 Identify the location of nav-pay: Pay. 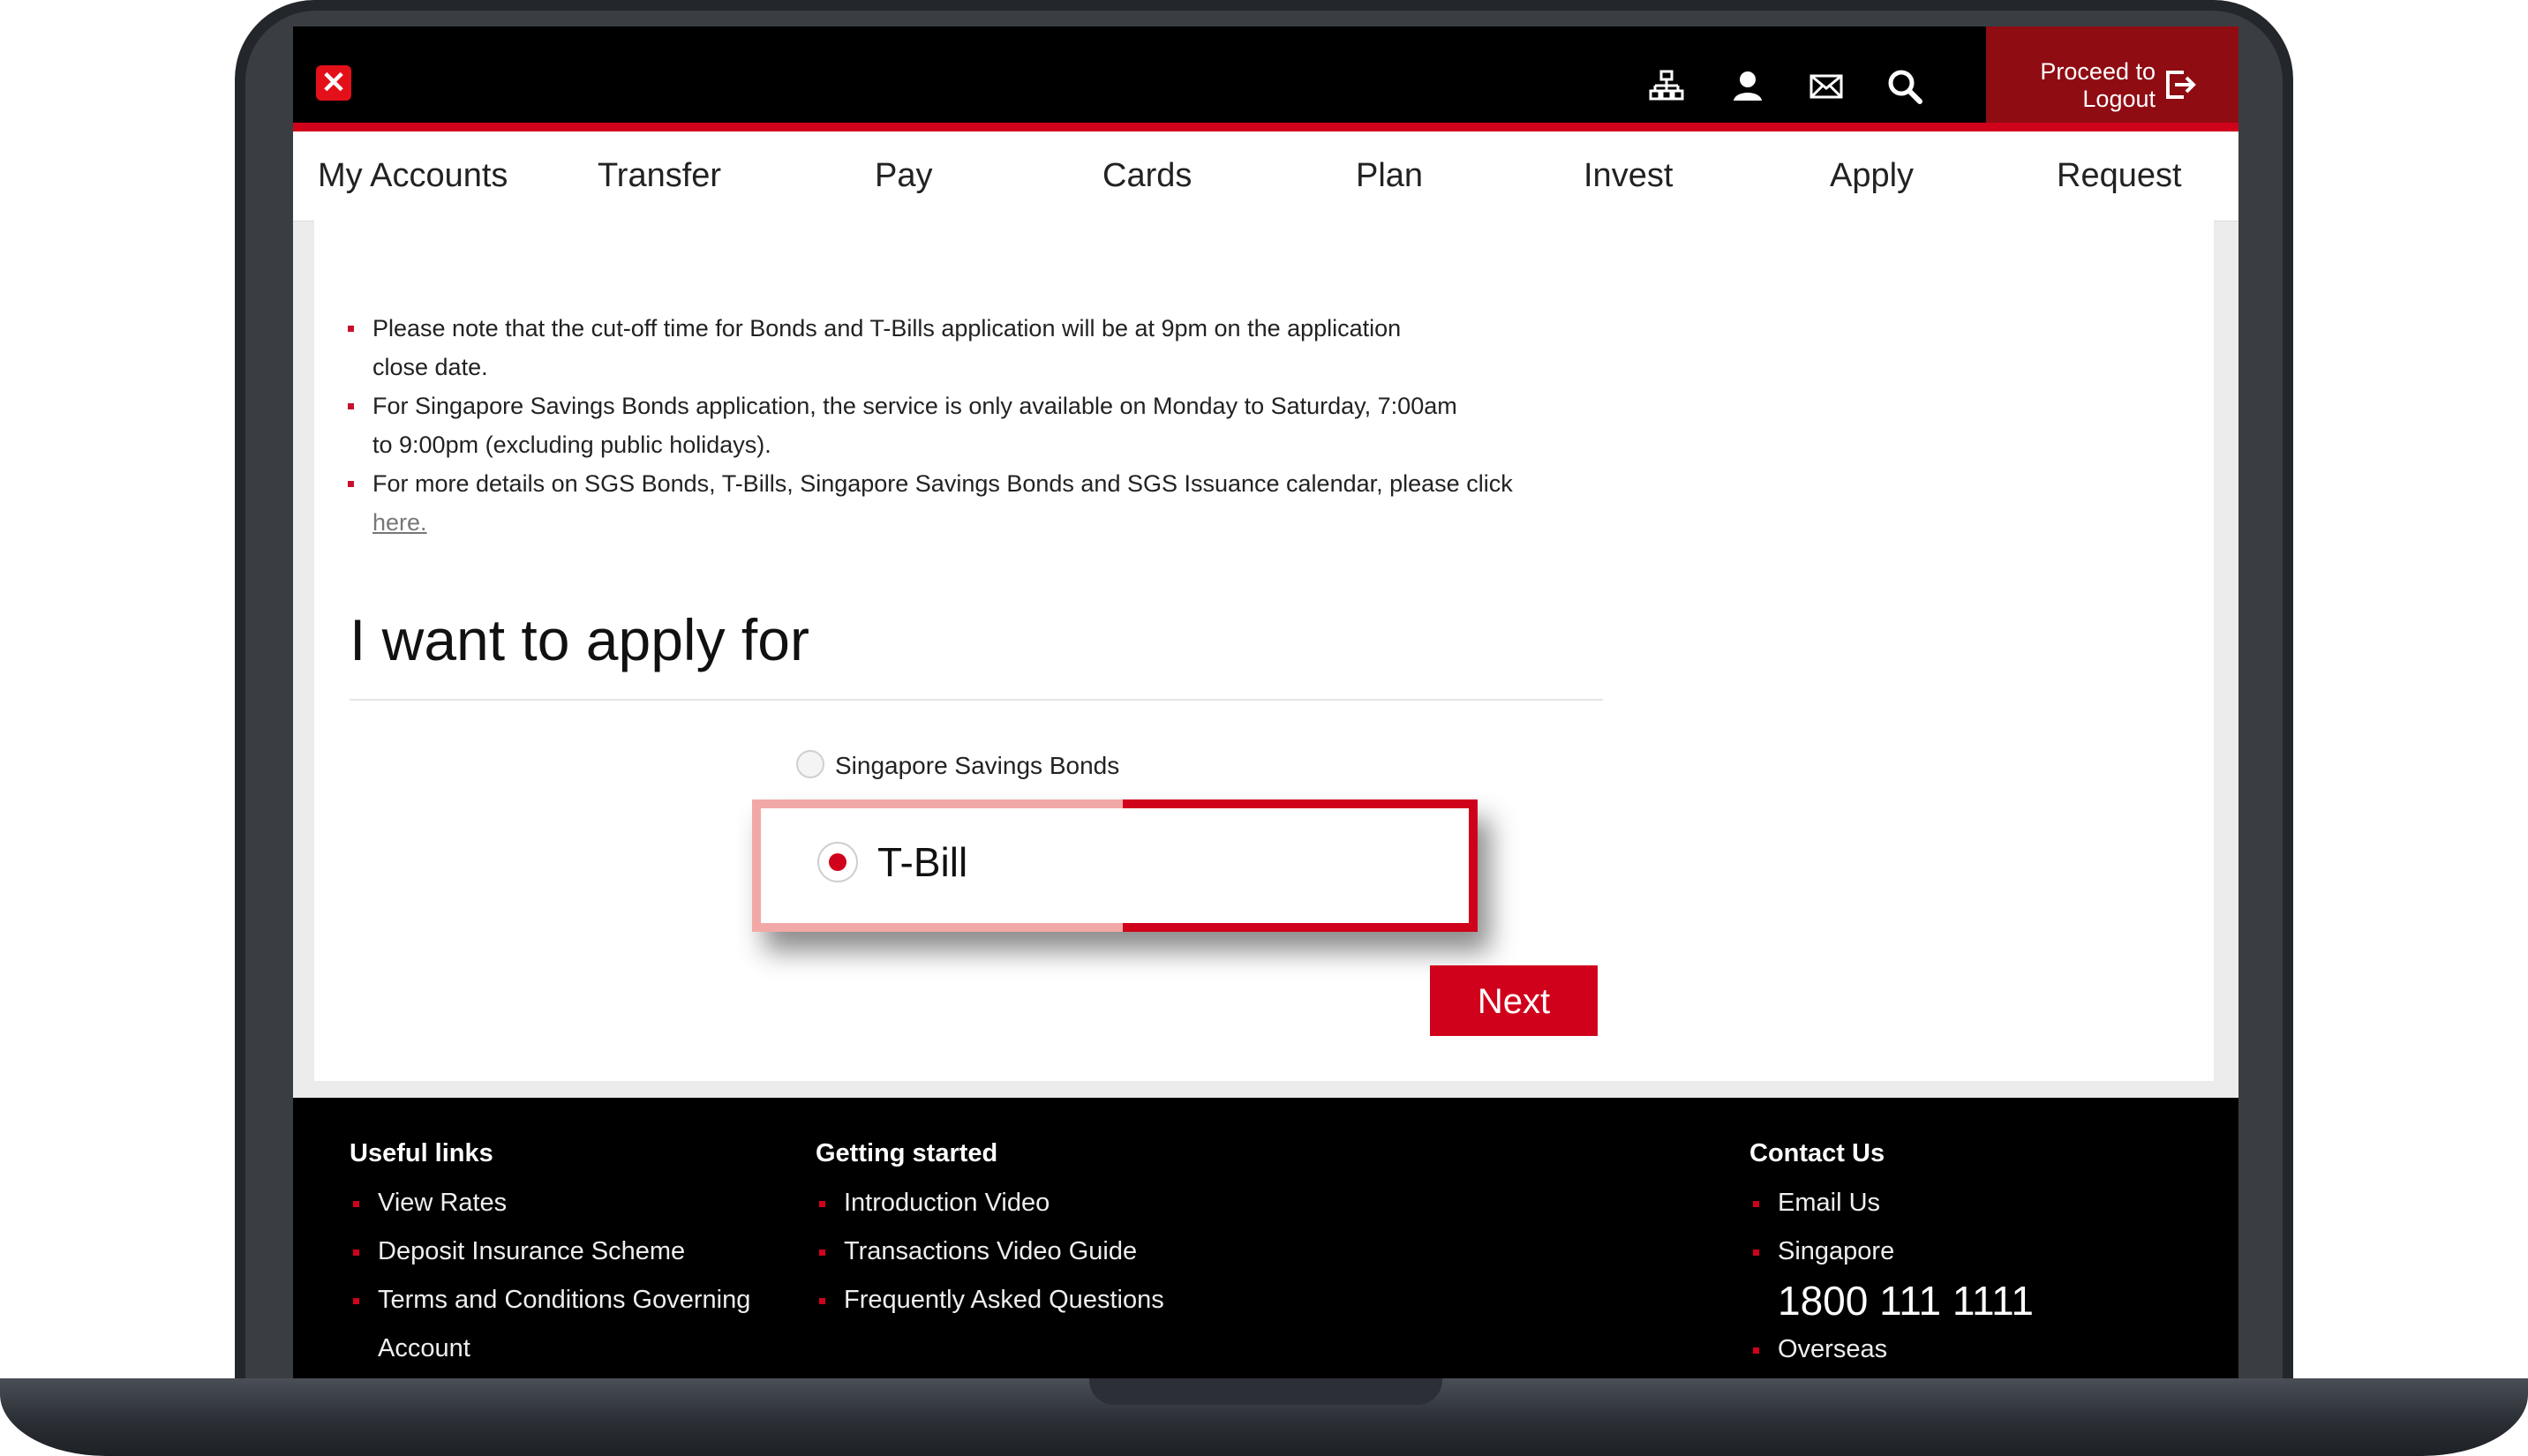
(903, 176).